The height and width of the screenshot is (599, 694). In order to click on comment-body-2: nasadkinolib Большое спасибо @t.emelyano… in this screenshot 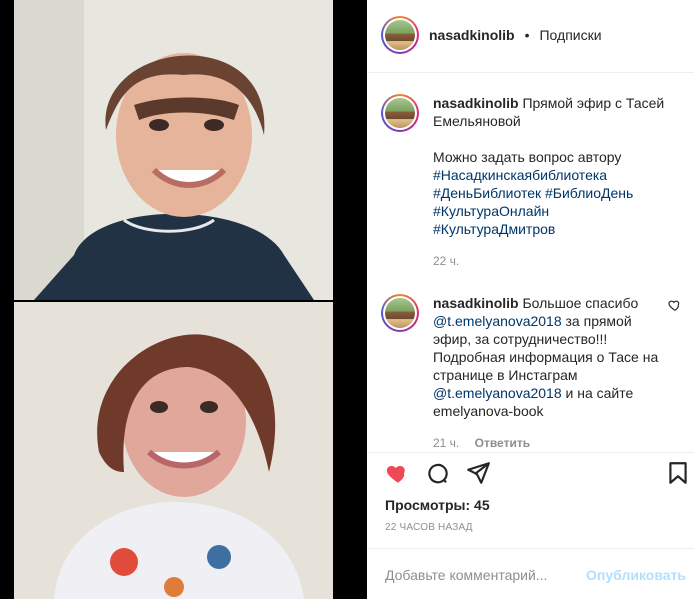, I will do `click(550, 373)`.